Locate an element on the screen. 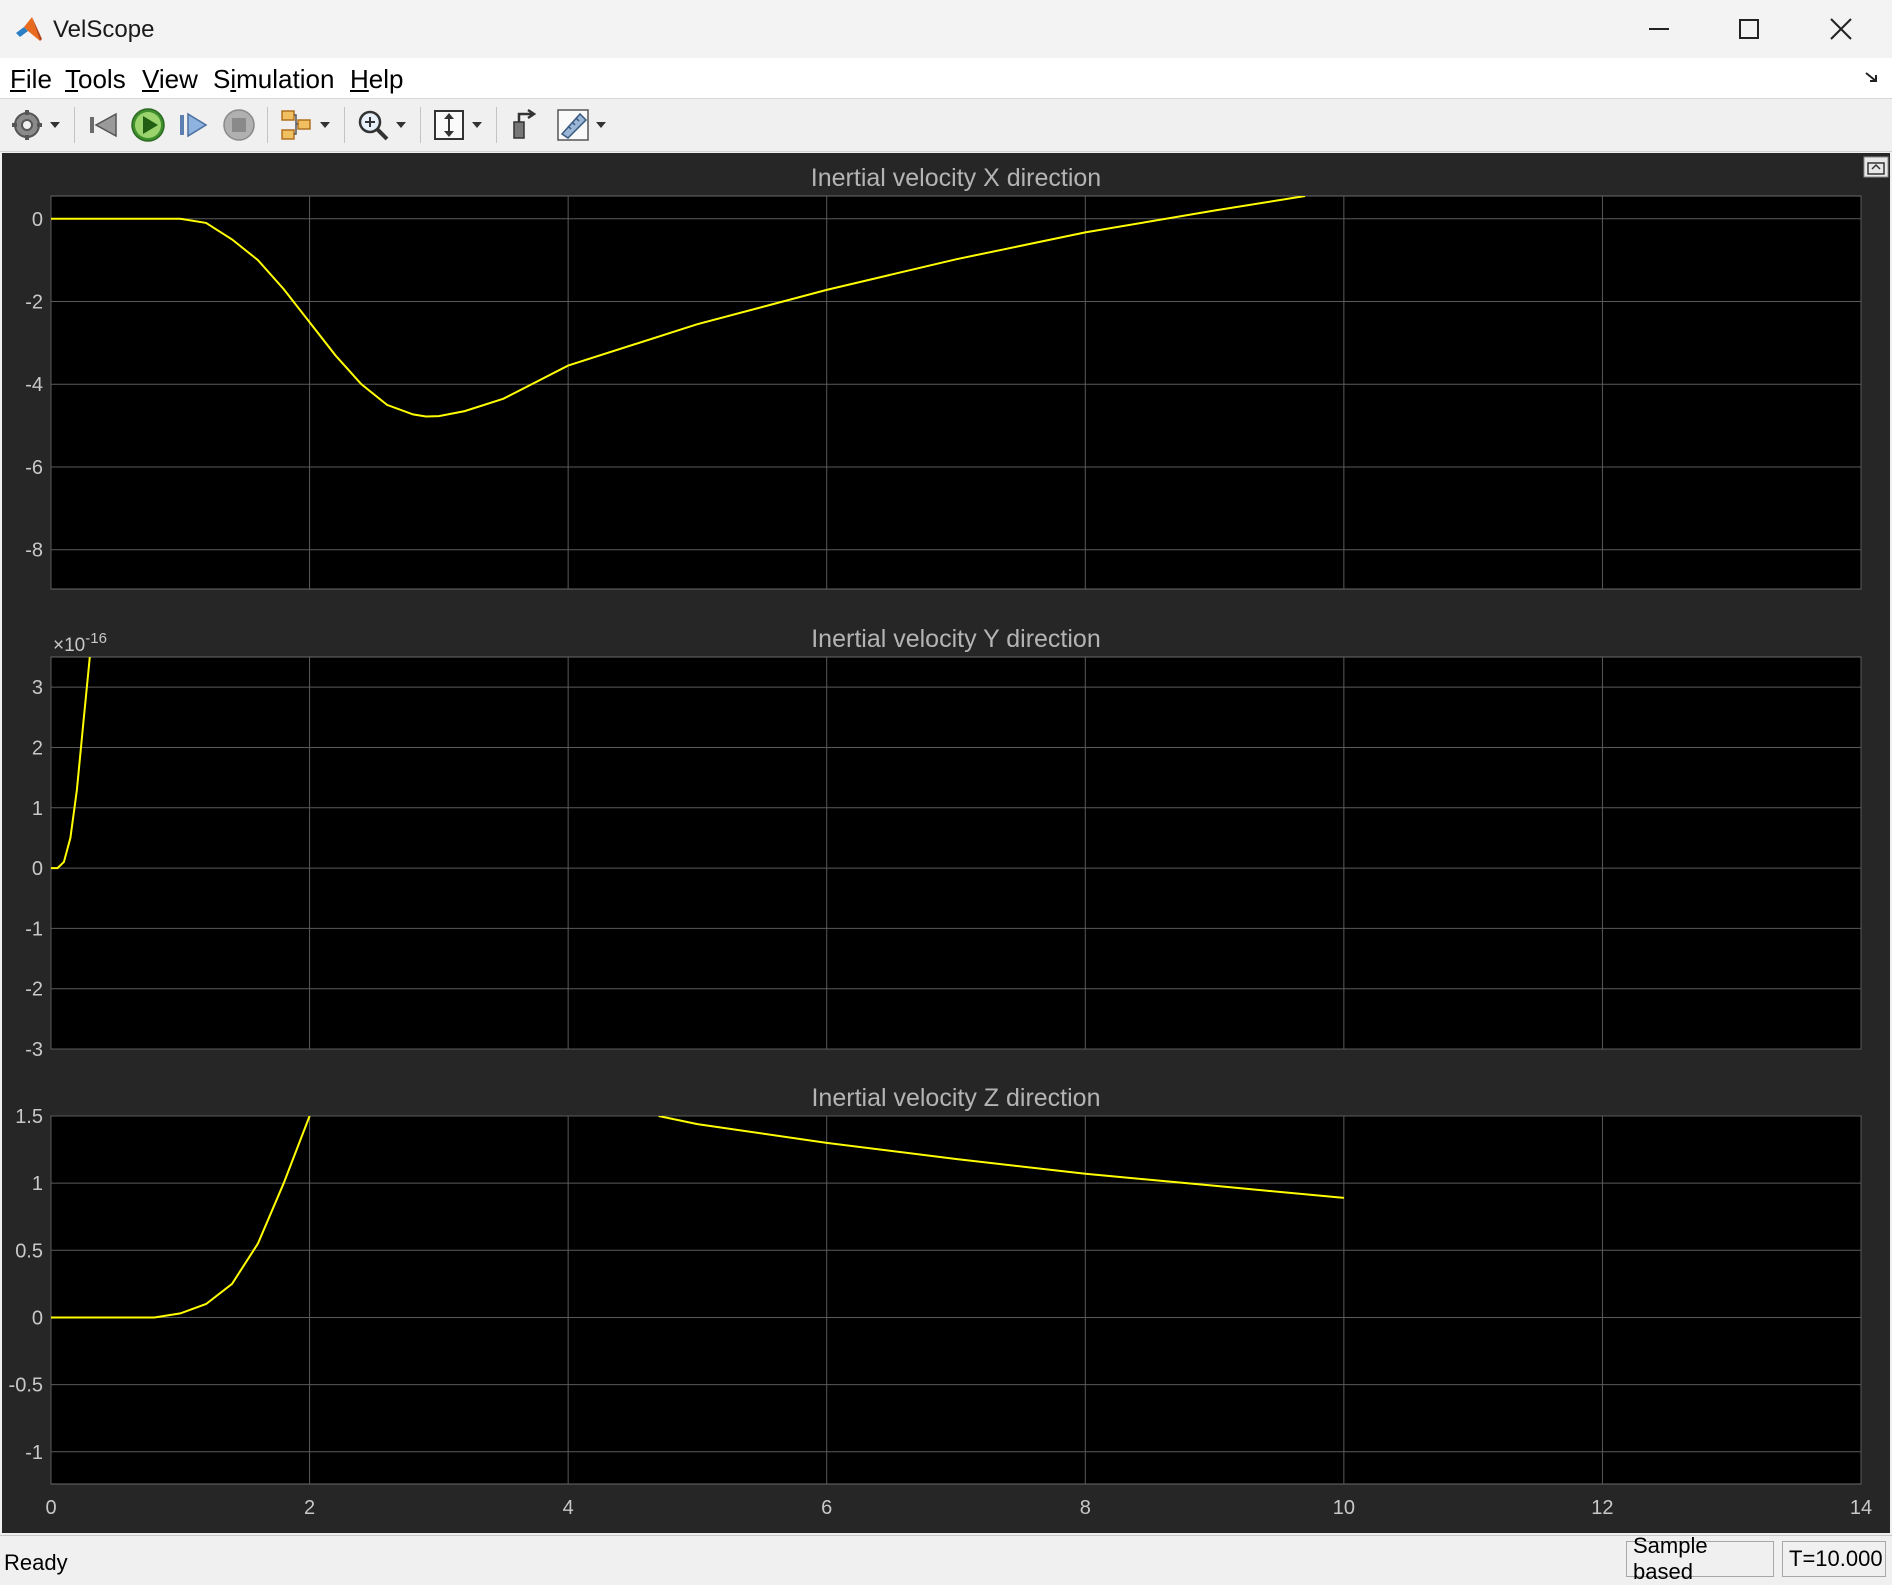 Image resolution: width=1892 pixels, height=1585 pixels. stop-button is located at coordinates (239, 125).